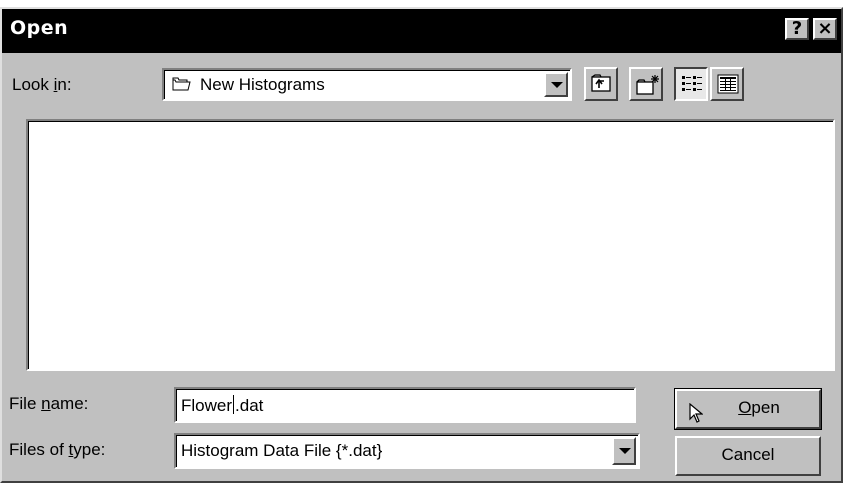  I want to click on files-of-type-value: Histogram Data File {*.dat}, so click(282, 450).